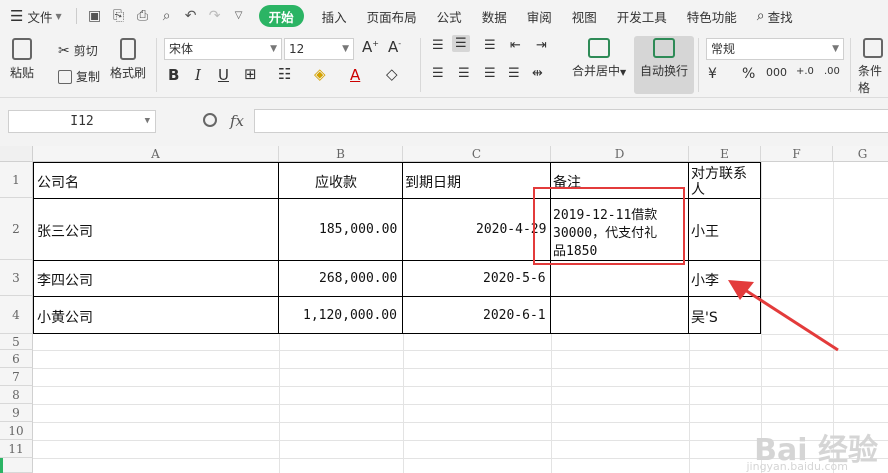 This screenshot has width=888, height=473. Describe the element at coordinates (128, 59) in the screenshot. I see `format-painter-button: 格式刷` at that location.